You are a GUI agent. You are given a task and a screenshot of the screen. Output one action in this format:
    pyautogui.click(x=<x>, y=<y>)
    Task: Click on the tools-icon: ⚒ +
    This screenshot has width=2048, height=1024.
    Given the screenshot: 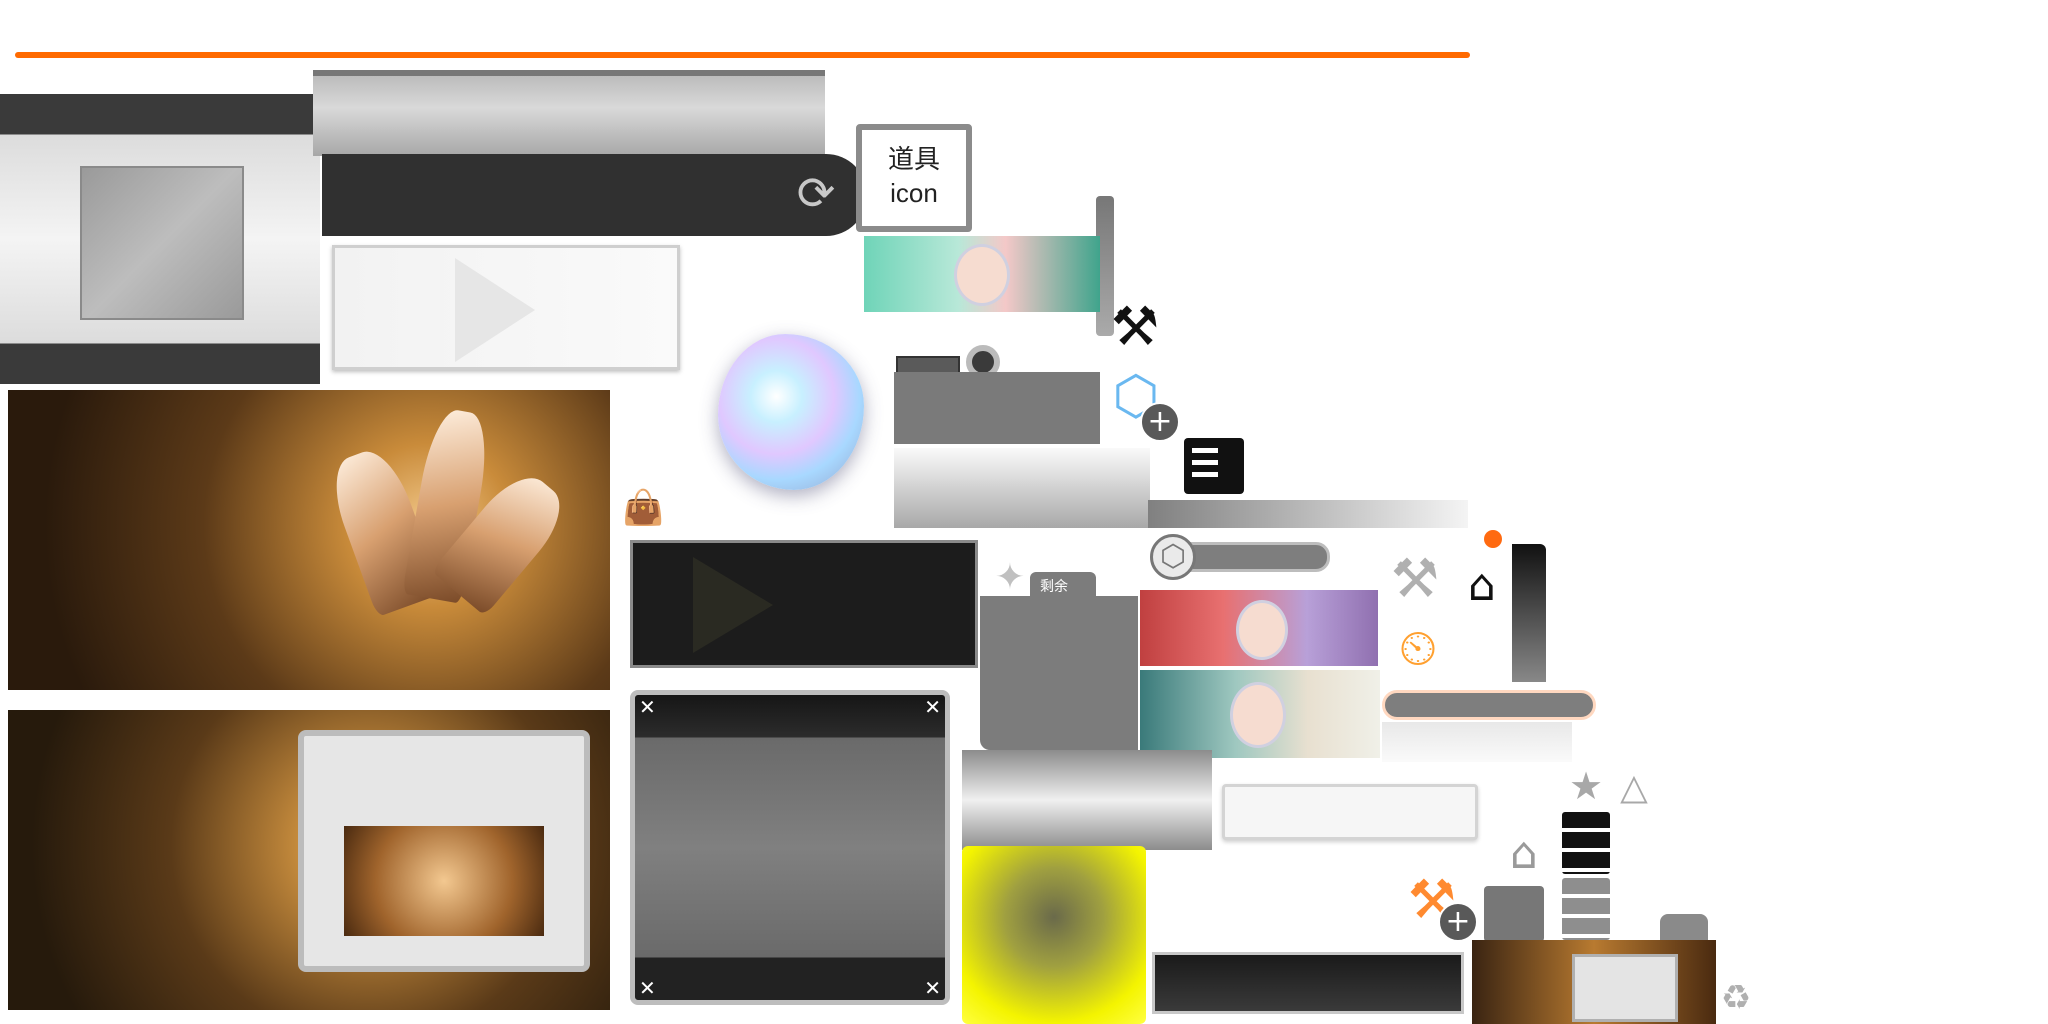 What is the action you would take?
    pyautogui.click(x=1439, y=905)
    